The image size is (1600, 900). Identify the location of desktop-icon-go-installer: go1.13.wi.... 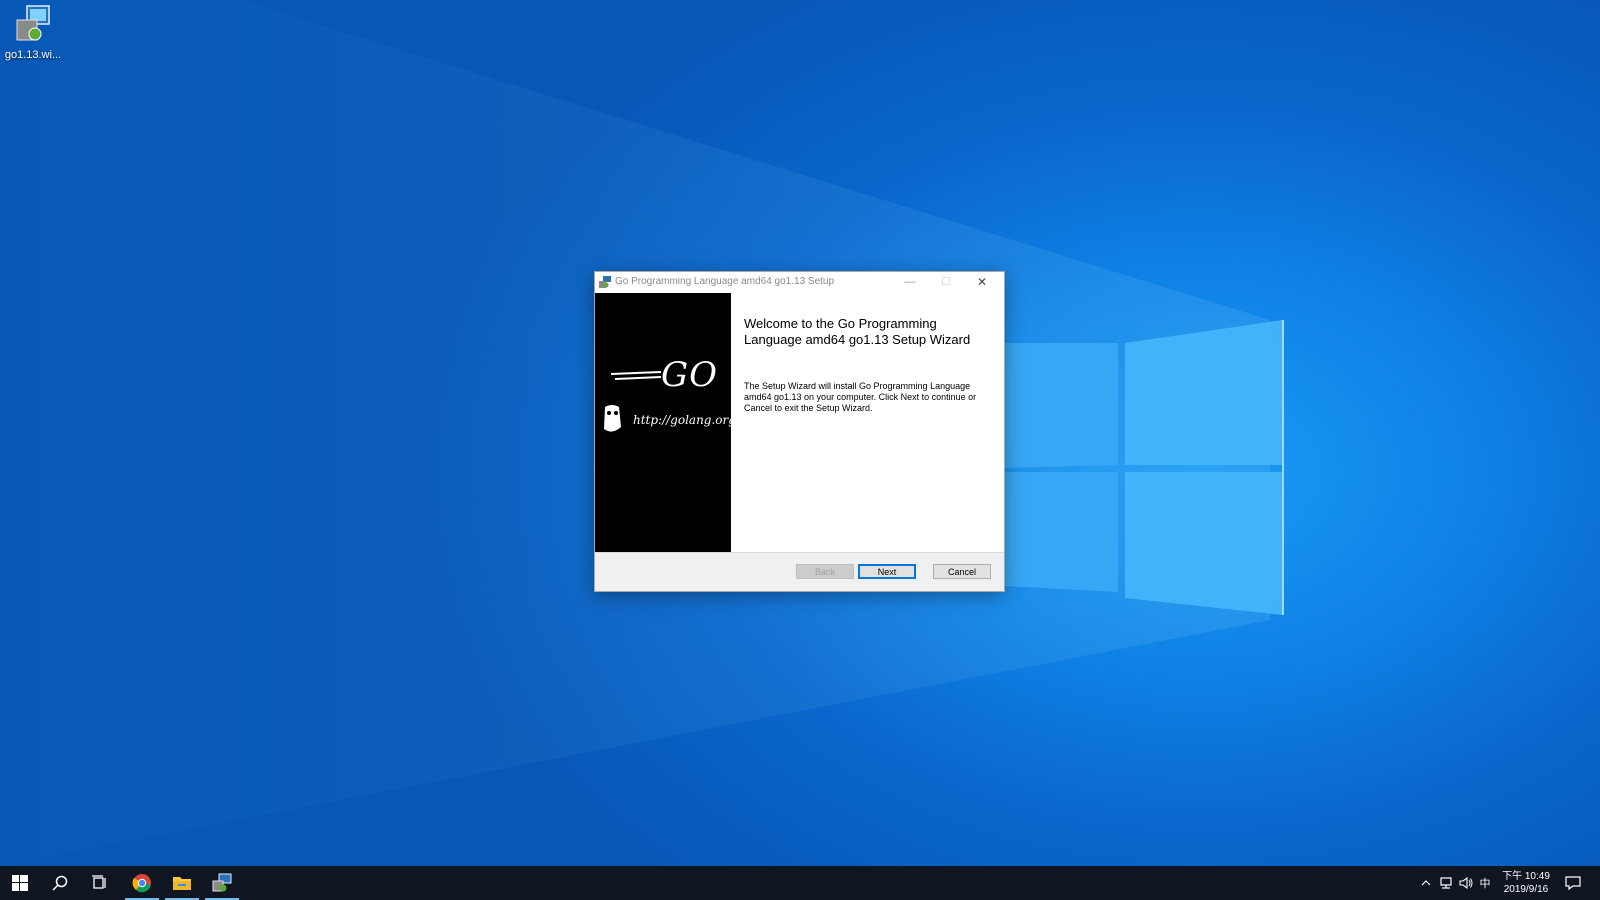
(33, 32).